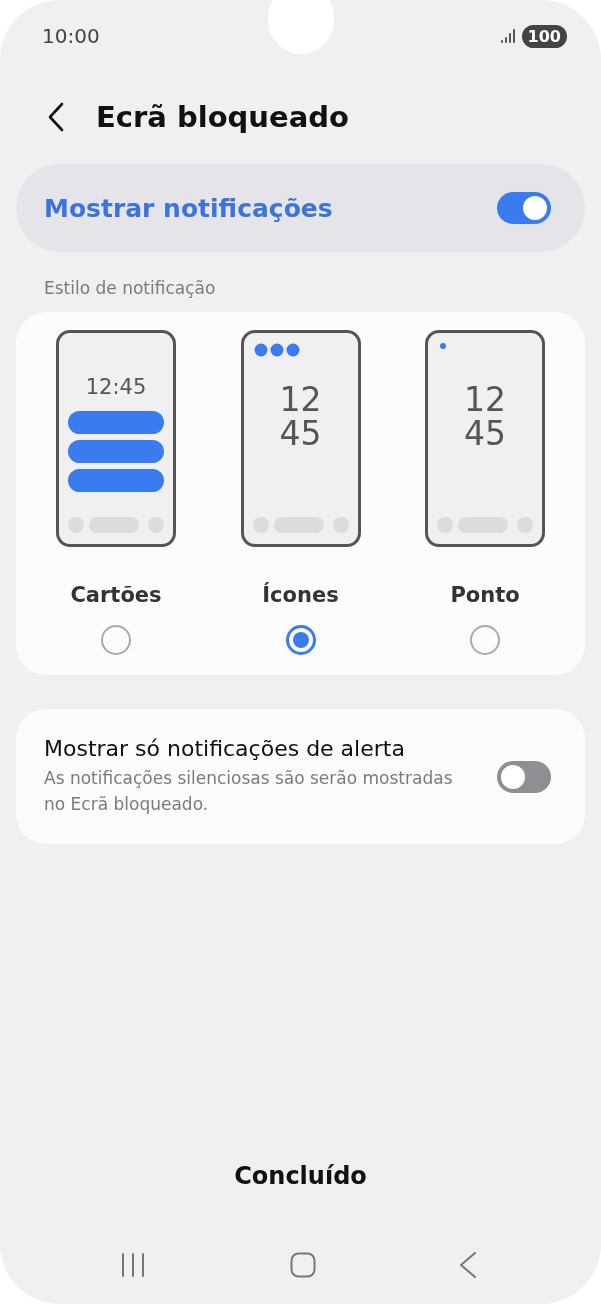 This screenshot has width=601, height=1304. What do you see at coordinates (116, 595) in the screenshot?
I see `style-label: Cartões` at bounding box center [116, 595].